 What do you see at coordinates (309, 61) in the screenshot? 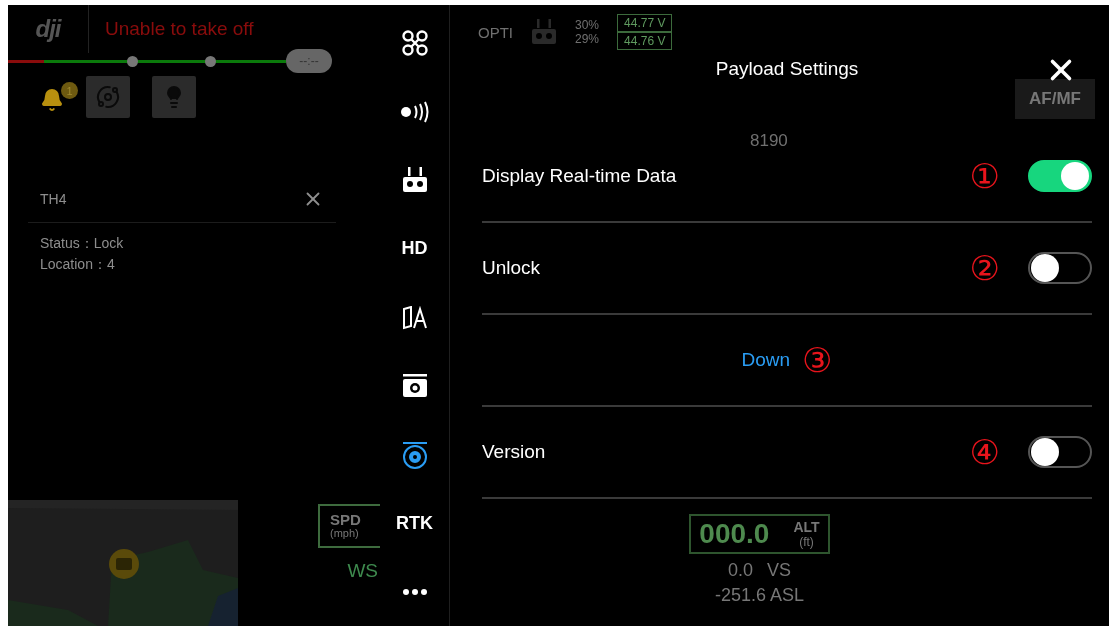
I see `flight-time-pill: --:--` at bounding box center [309, 61].